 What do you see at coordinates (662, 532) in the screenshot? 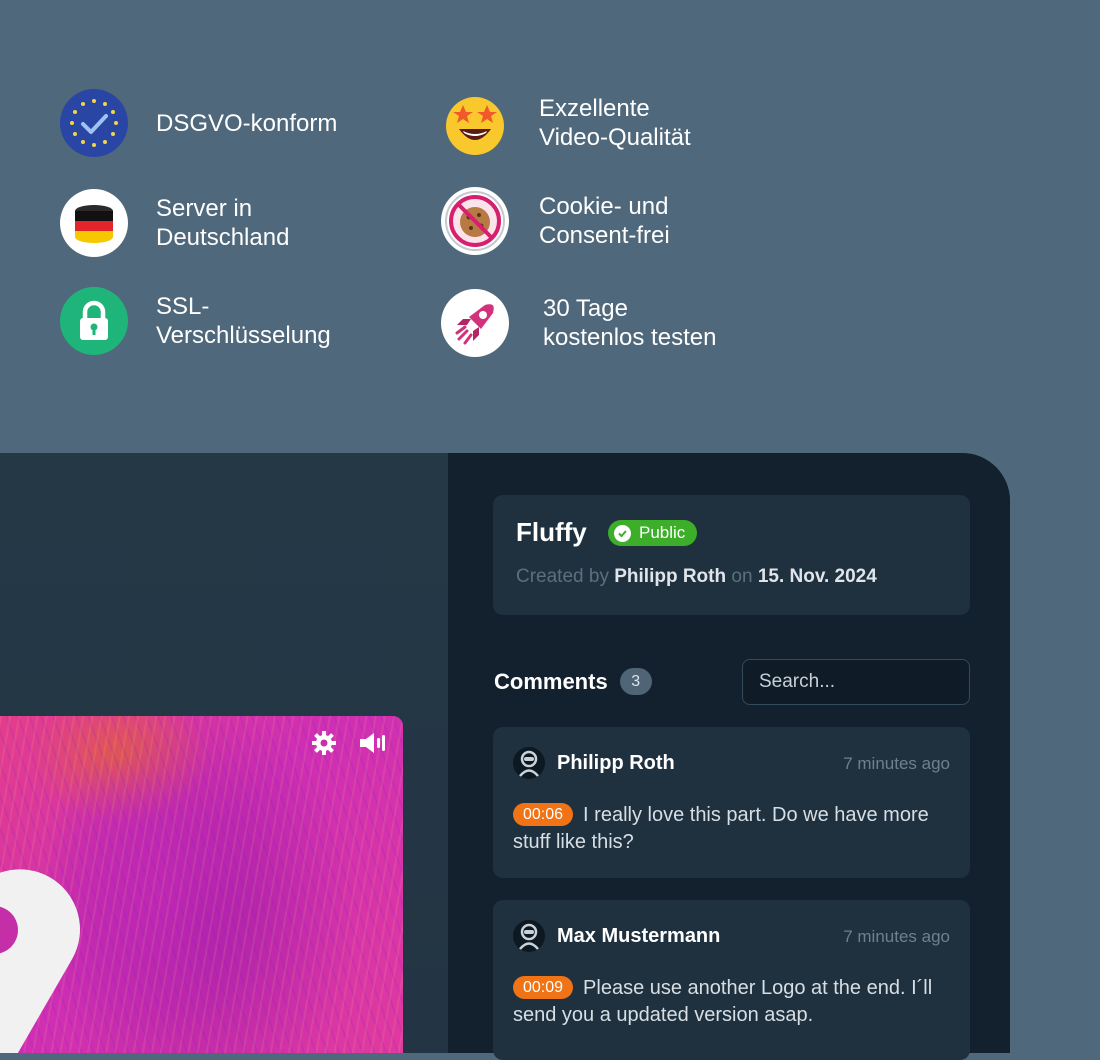
I see `status-label: Public` at bounding box center [662, 532].